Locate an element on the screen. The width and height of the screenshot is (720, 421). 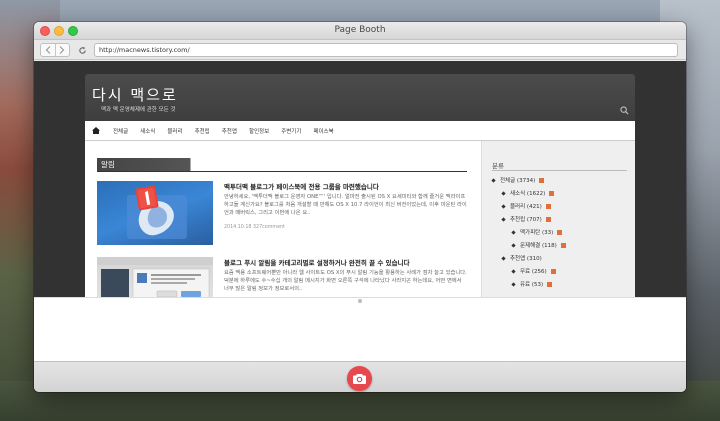
menu-item-tips: 추천립 is located at coordinates (202, 131).